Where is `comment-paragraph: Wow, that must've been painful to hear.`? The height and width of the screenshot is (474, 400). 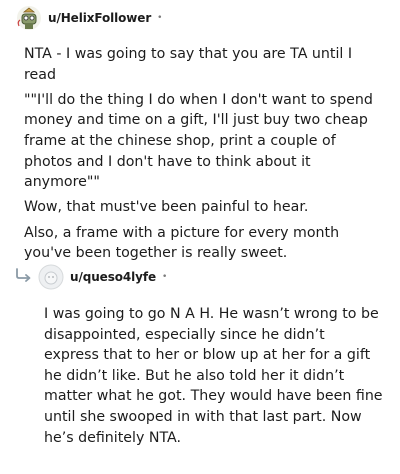 comment-paragraph: Wow, that must've been painful to hear. is located at coordinates (166, 207).